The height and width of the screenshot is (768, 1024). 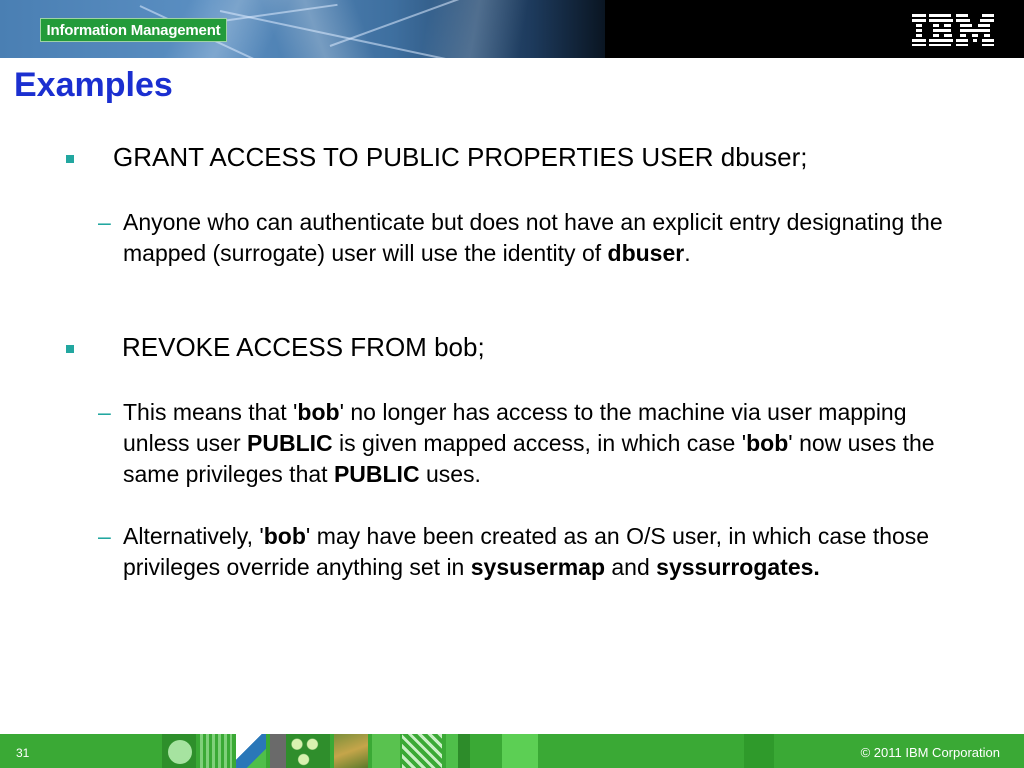 I want to click on information-management-badge: Information Management, so click(x=133, y=30).